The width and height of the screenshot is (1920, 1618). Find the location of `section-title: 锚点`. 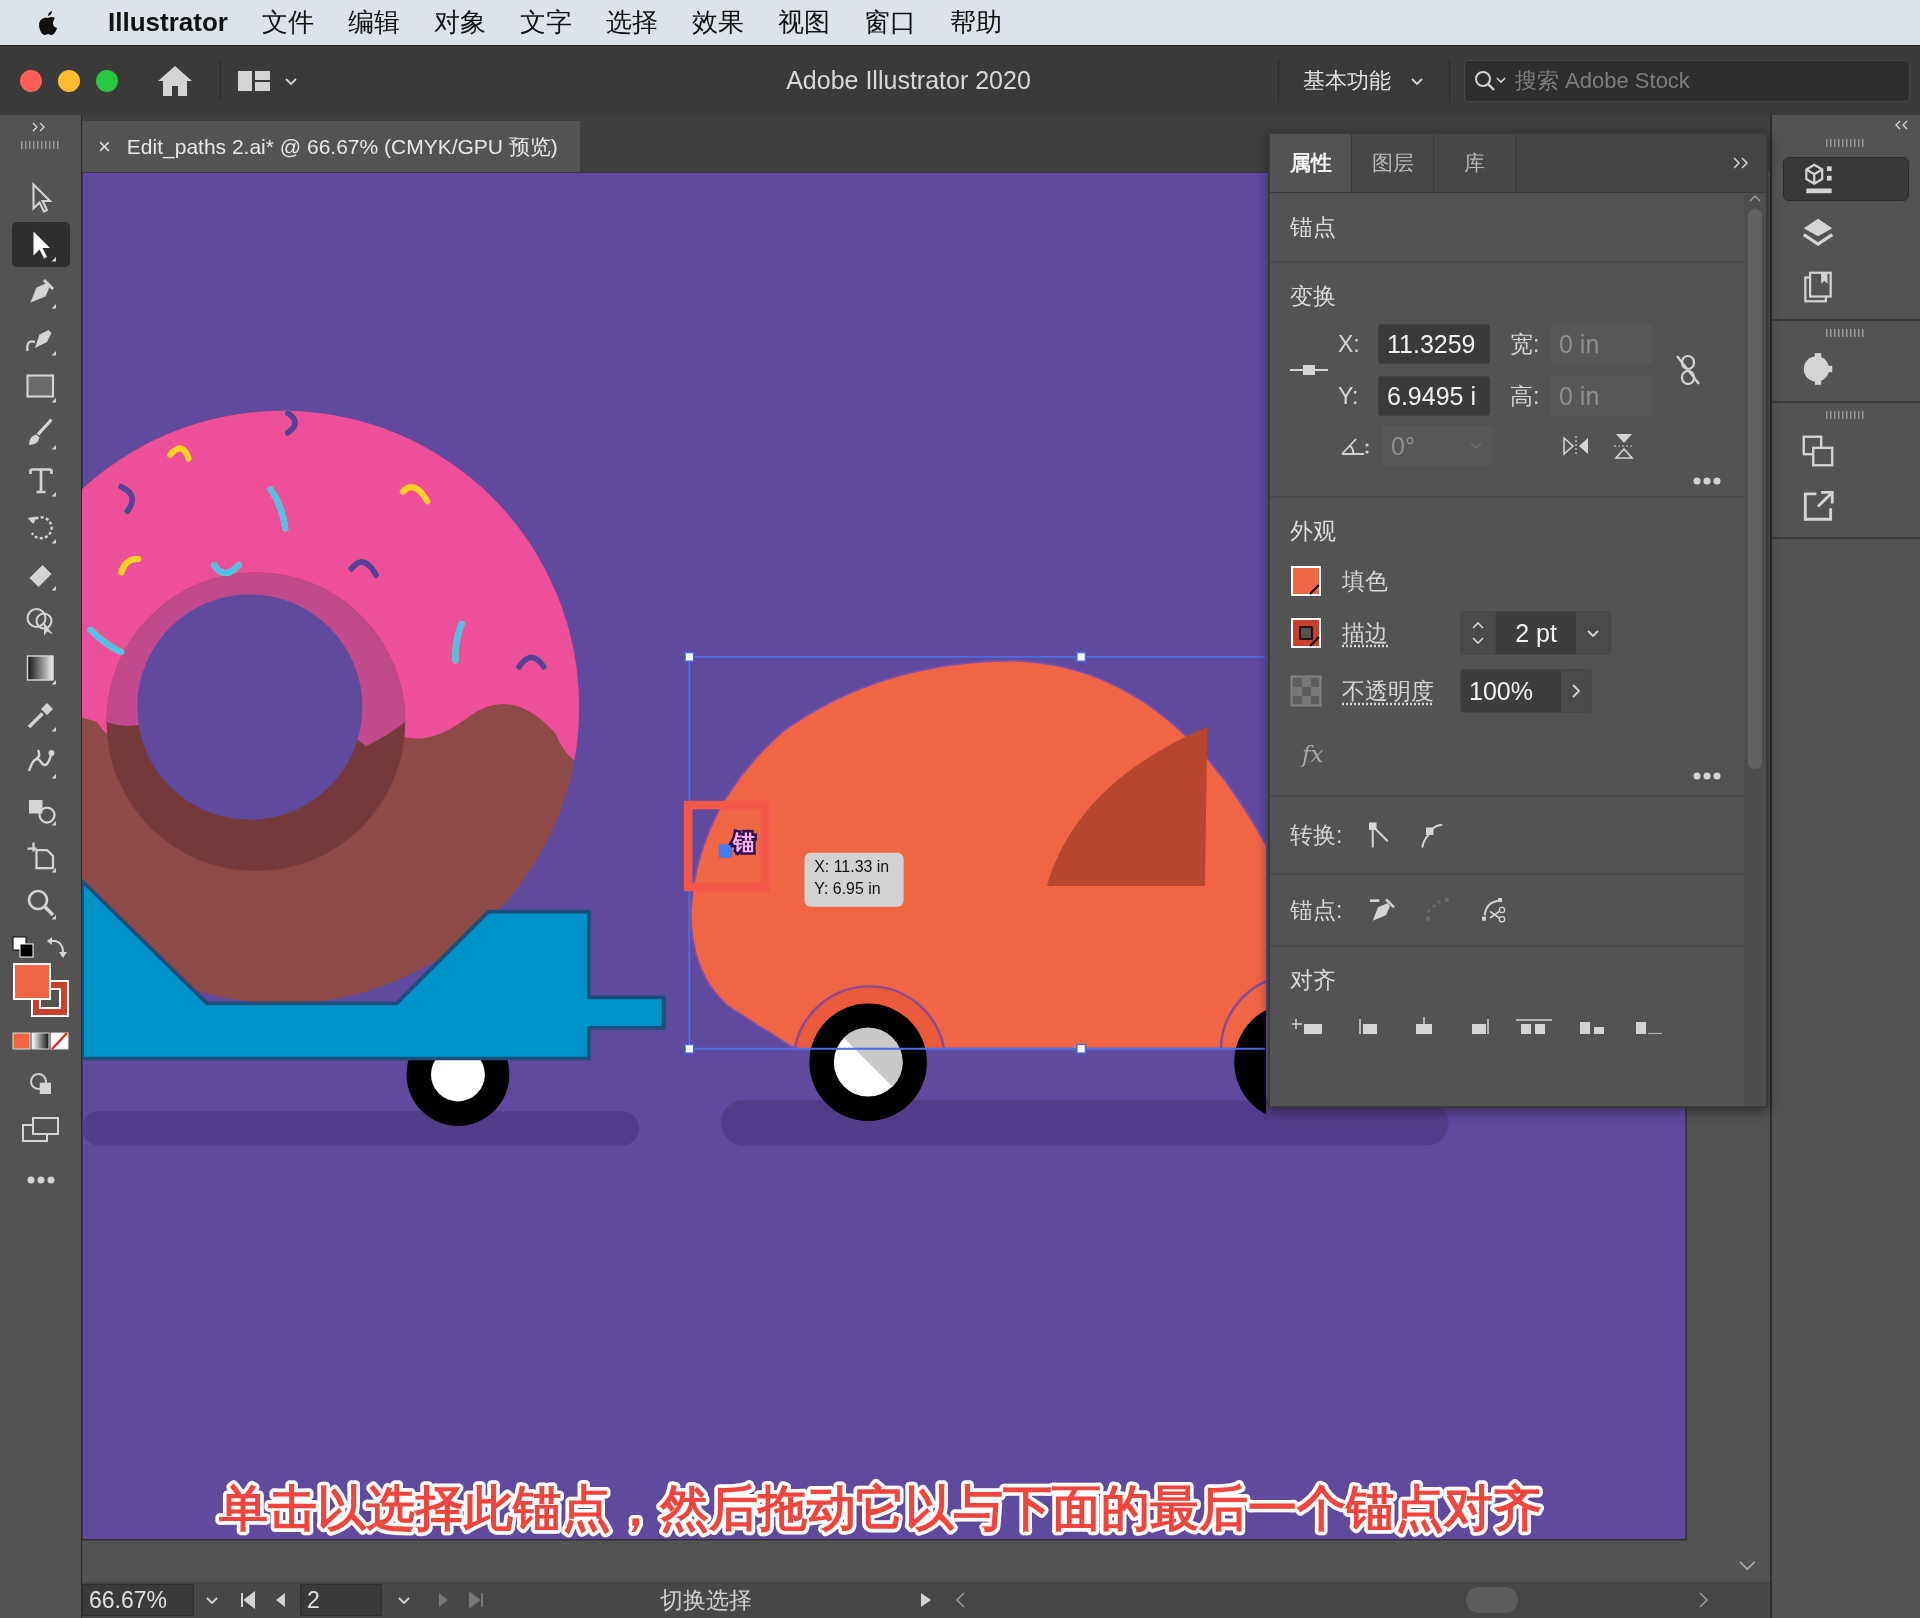

section-title: 锚点 is located at coordinates (1313, 227).